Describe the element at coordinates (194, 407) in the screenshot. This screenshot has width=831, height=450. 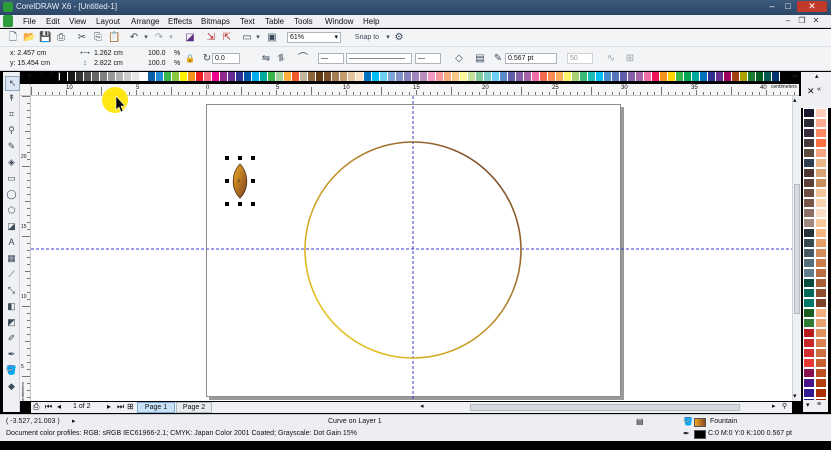
I see `tab-page-2: Page 2` at that location.